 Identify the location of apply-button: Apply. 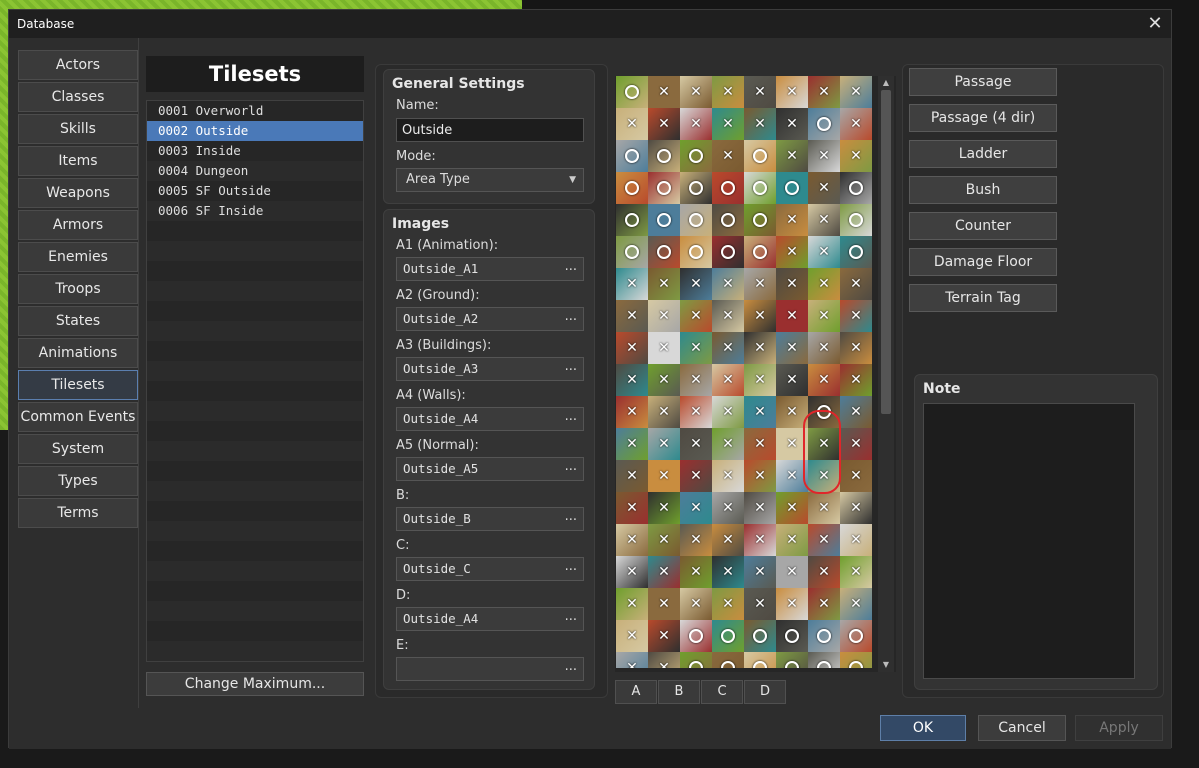
(1119, 728).